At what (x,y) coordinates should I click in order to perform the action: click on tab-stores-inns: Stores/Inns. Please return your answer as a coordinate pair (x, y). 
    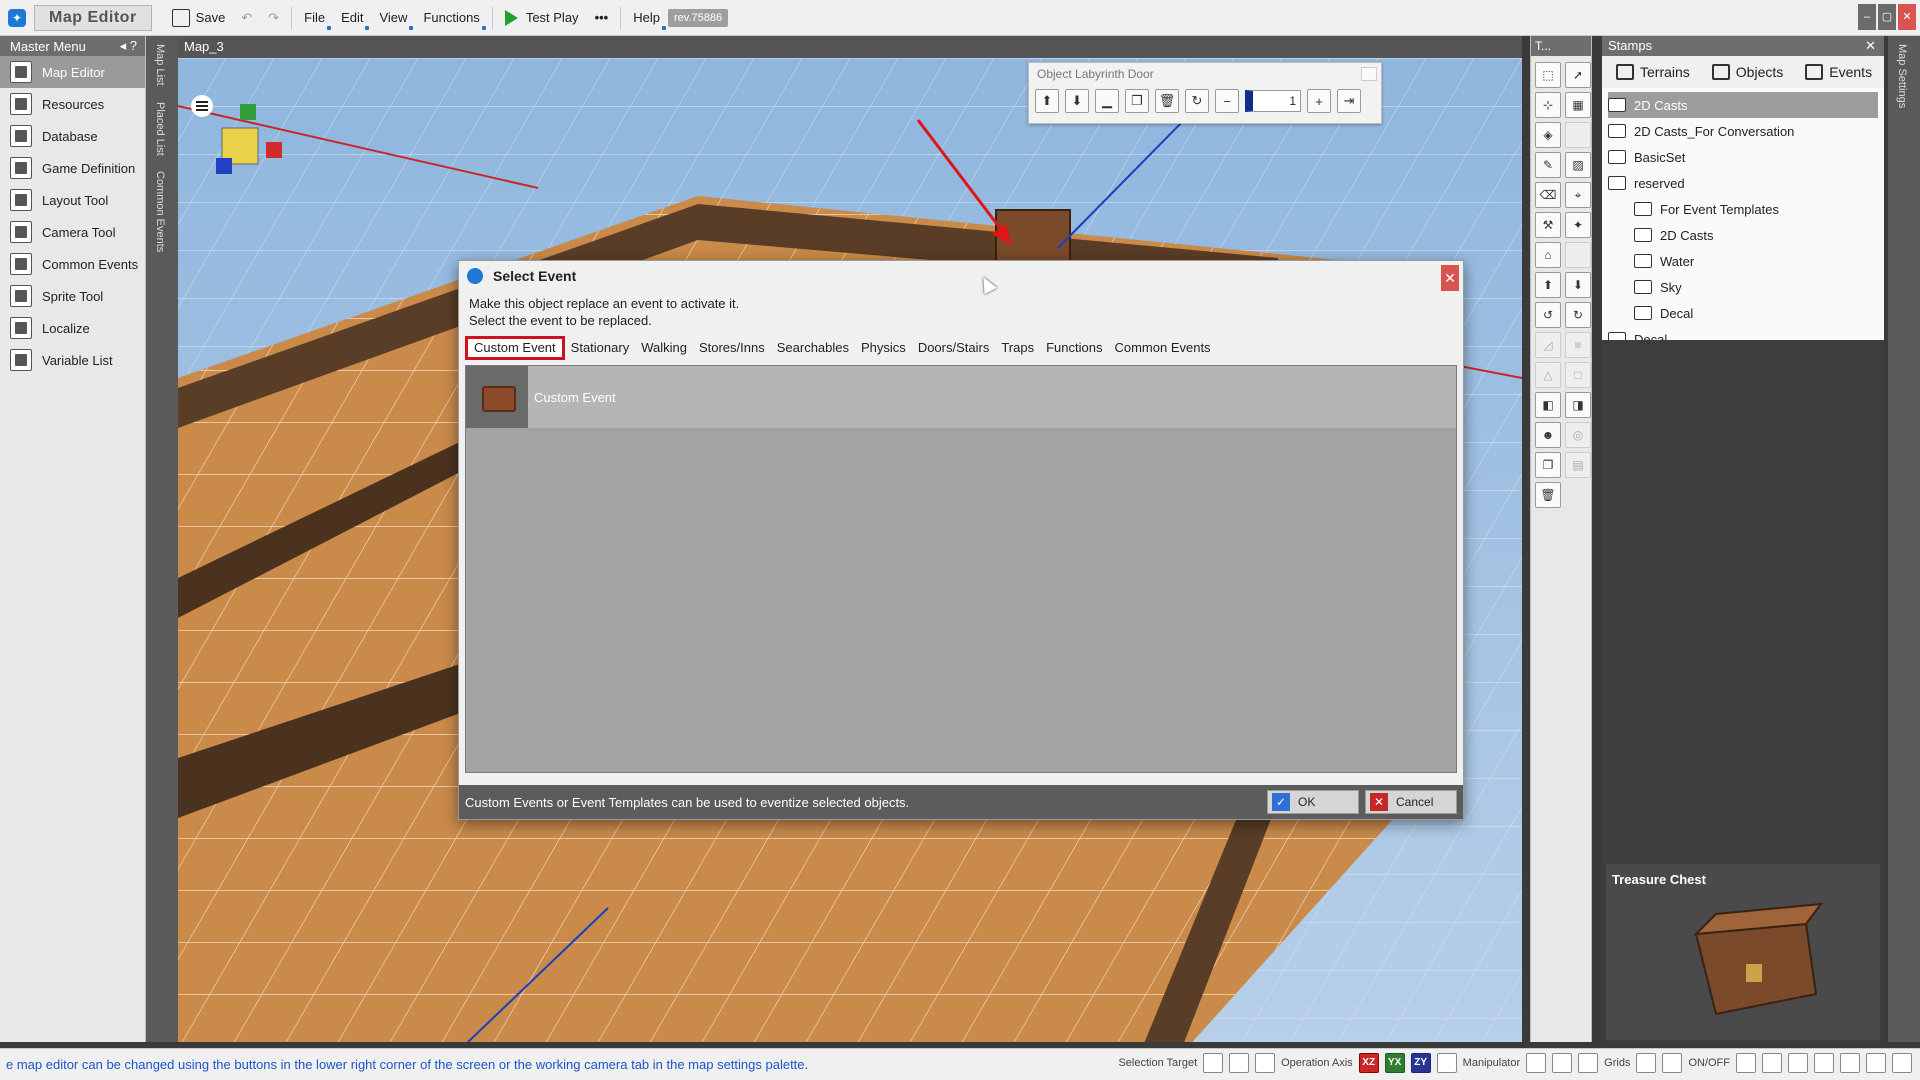
    Looking at the image, I should click on (732, 348).